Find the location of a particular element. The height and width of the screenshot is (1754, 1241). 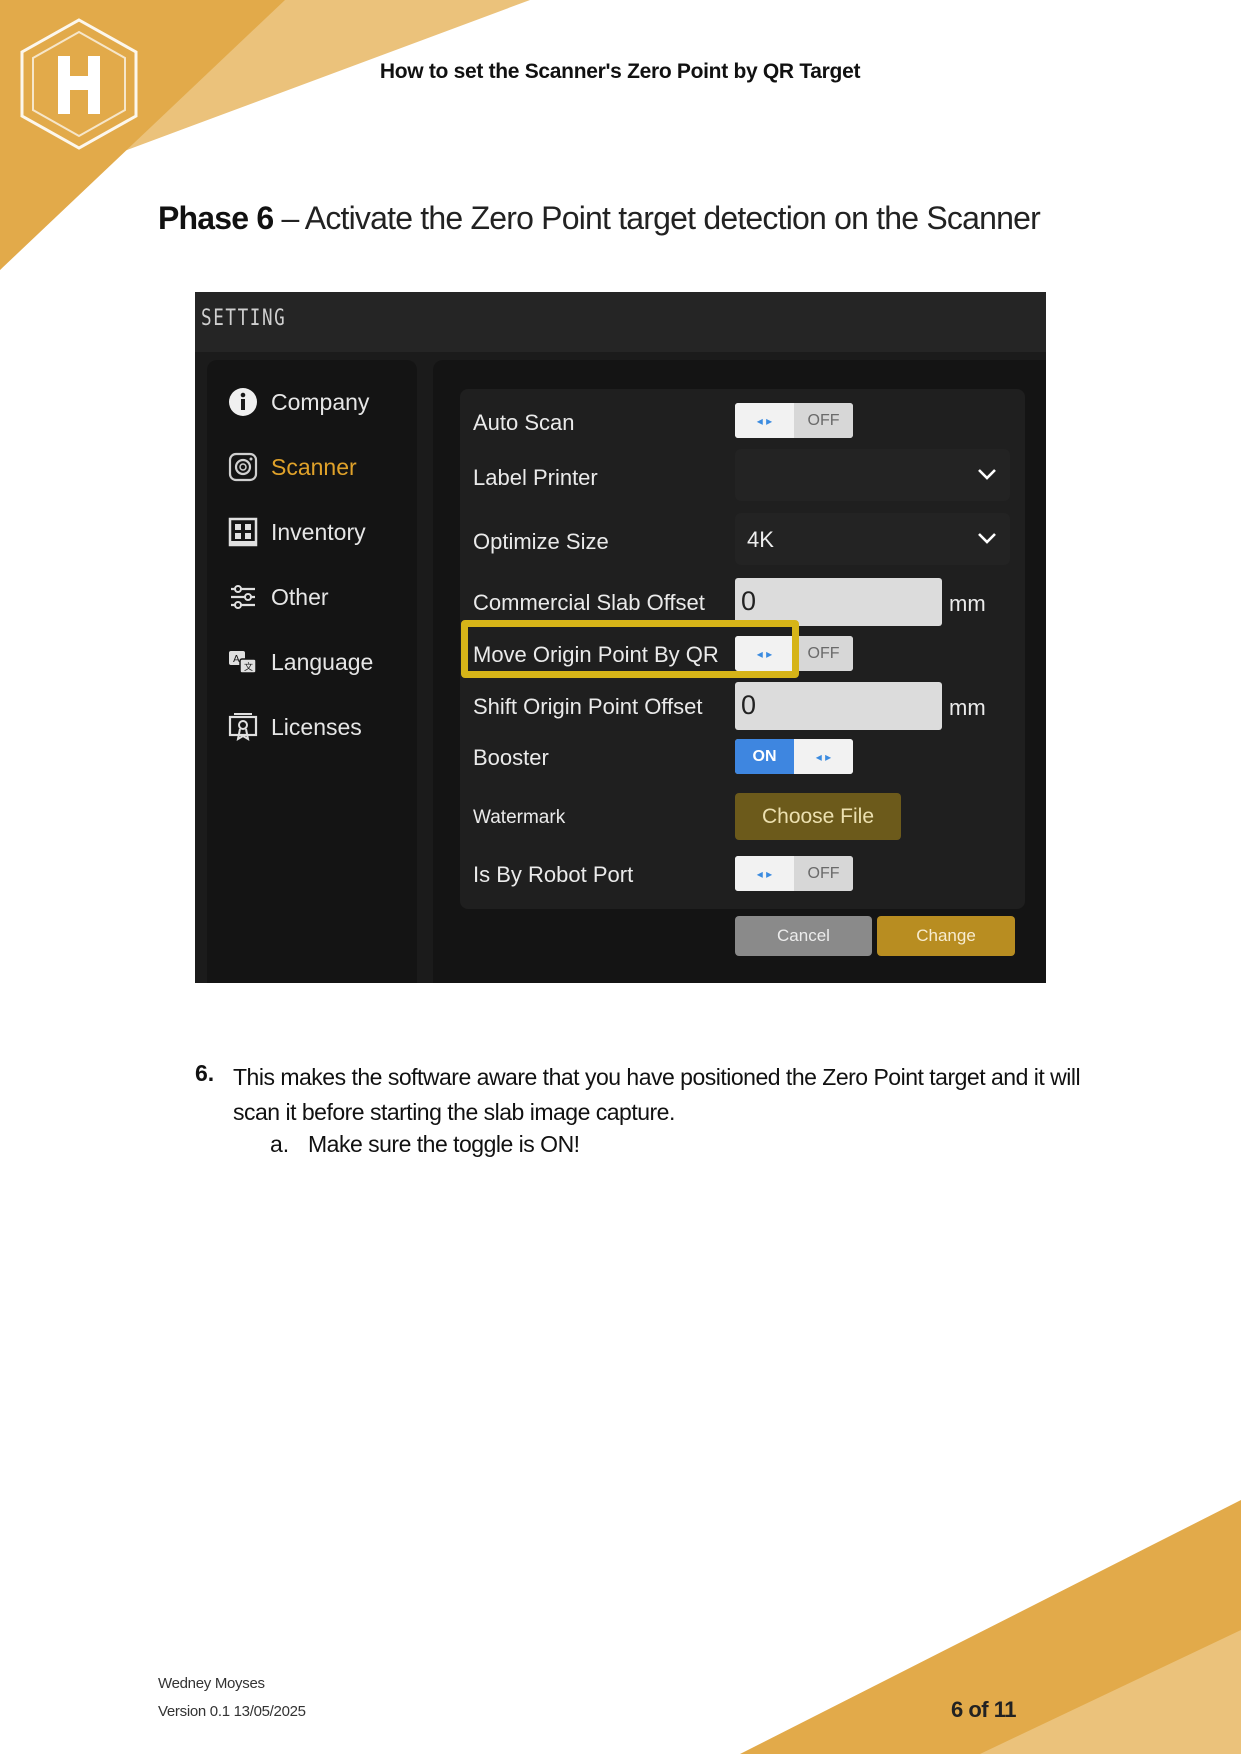

cancel-button: Cancel is located at coordinates (803, 936).